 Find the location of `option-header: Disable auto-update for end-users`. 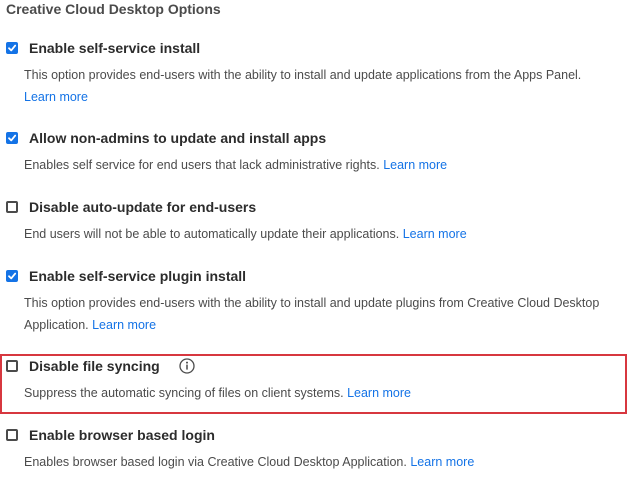

option-header: Disable auto-update for end-users is located at coordinates (131, 207).